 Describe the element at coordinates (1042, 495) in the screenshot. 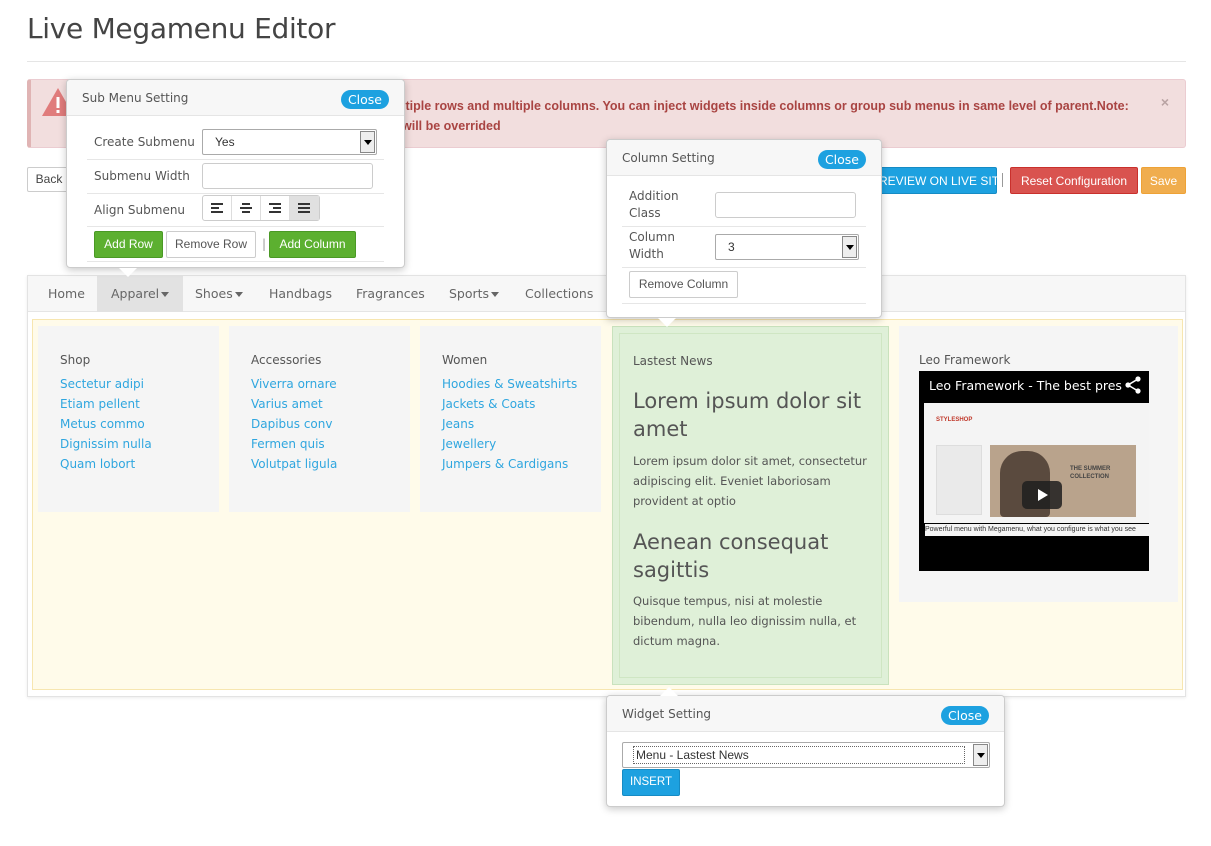

I see `play-icon` at that location.